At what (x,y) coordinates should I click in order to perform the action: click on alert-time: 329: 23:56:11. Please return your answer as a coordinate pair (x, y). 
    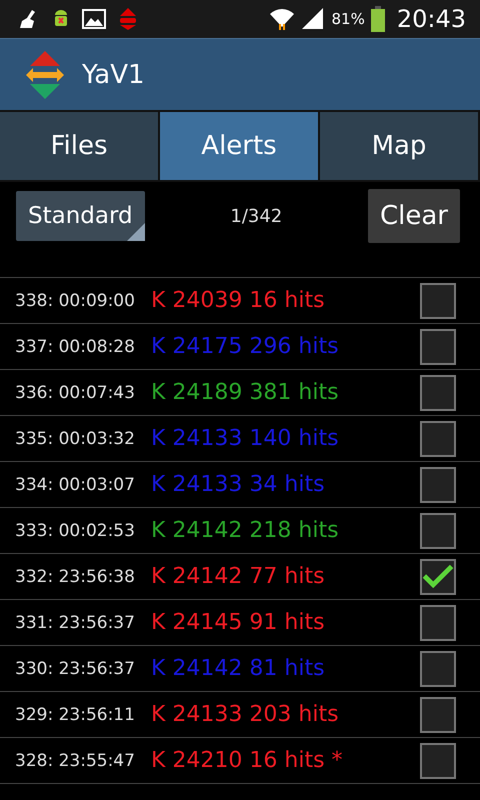
    Looking at the image, I should click on (75, 714).